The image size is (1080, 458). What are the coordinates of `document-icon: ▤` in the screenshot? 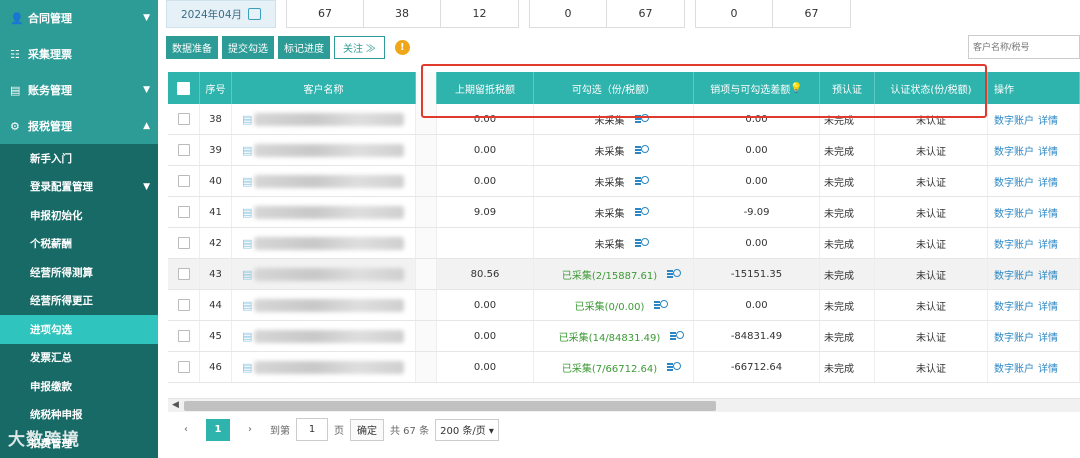 It's located at (247, 150).